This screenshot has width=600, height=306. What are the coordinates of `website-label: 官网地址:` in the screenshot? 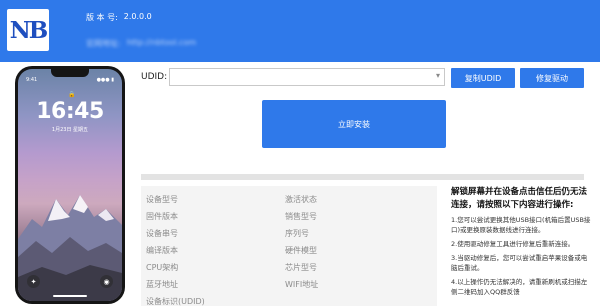 It's located at (103, 43).